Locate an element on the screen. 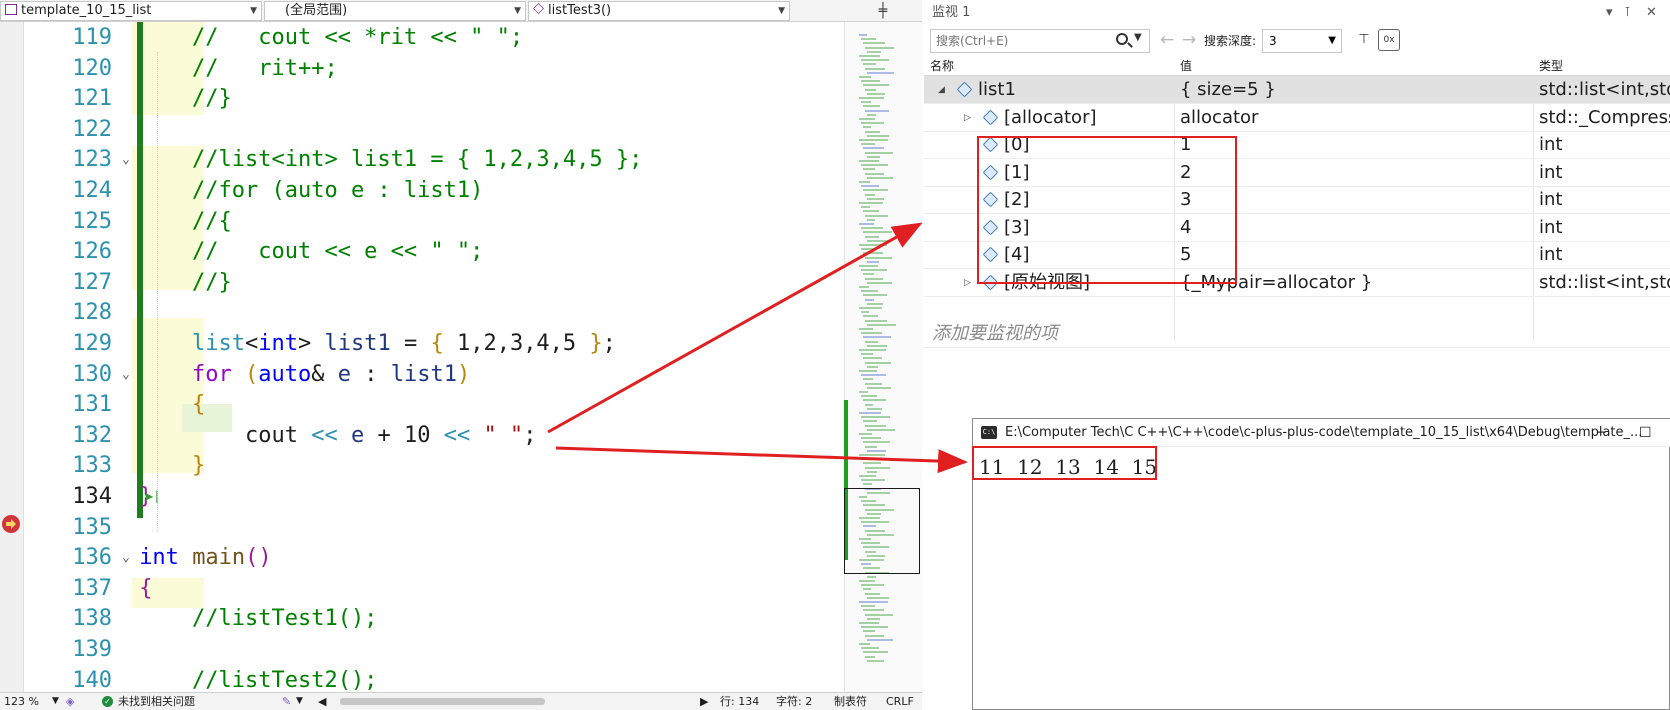 Image resolution: width=1670 pixels, height=710 pixels. code-token: & is located at coordinates (324, 374).